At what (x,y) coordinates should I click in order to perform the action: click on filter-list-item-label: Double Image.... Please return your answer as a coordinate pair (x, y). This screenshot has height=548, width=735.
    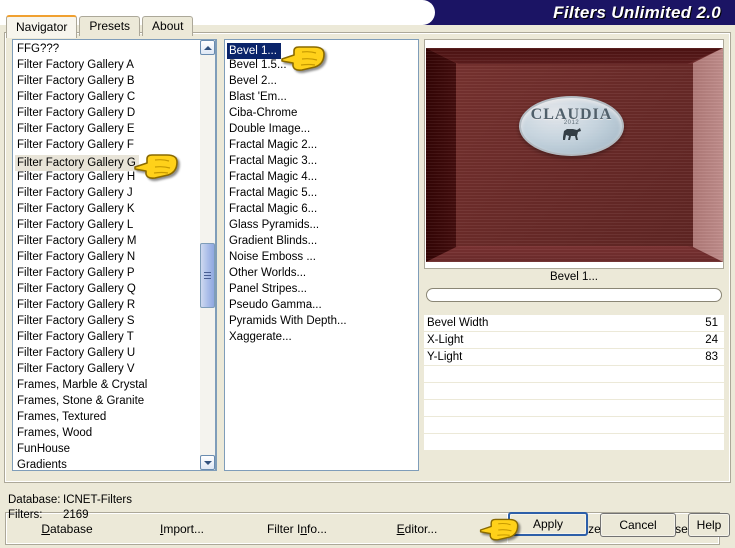
    Looking at the image, I should click on (270, 129).